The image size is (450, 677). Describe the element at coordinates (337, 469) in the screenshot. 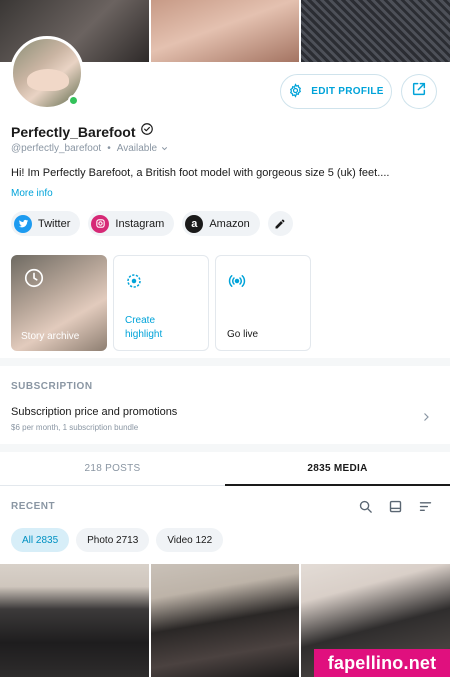

I see `tab-media: 2835 MEDIA` at that location.